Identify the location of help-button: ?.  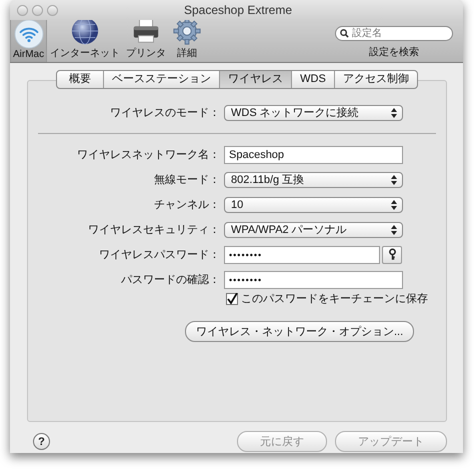
(41, 441).